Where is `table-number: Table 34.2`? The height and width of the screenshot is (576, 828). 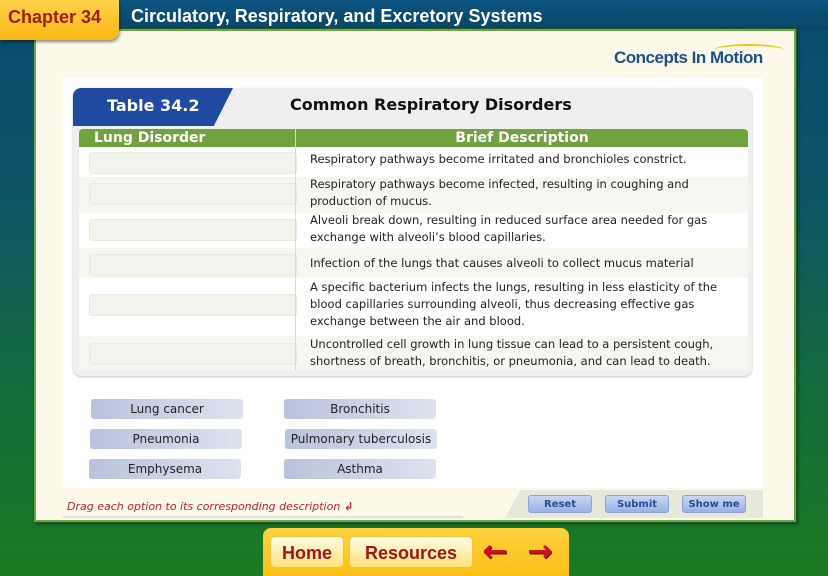 table-number: Table 34.2 is located at coordinates (153, 105).